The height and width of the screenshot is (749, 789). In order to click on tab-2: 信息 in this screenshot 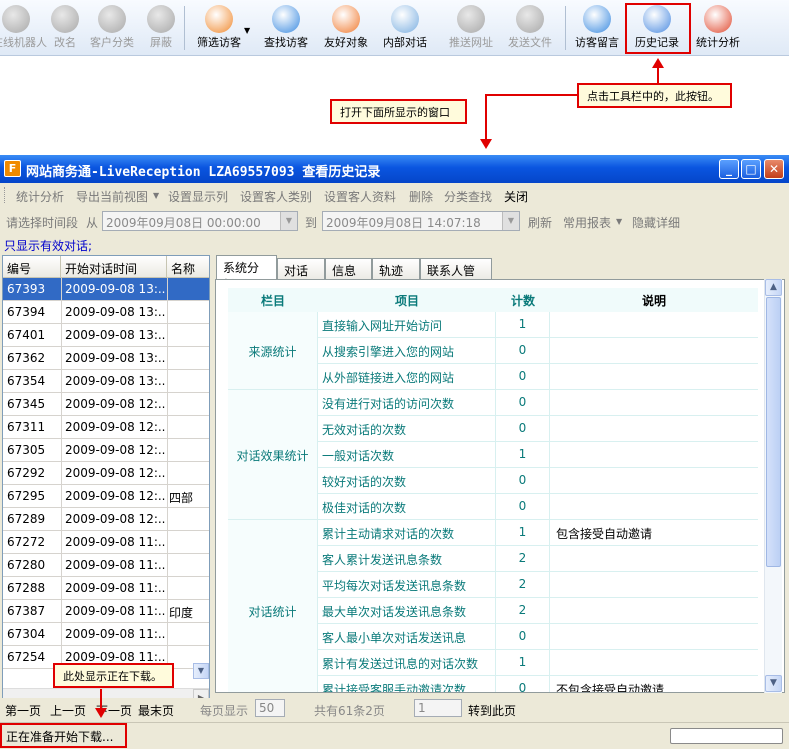, I will do `click(348, 268)`.